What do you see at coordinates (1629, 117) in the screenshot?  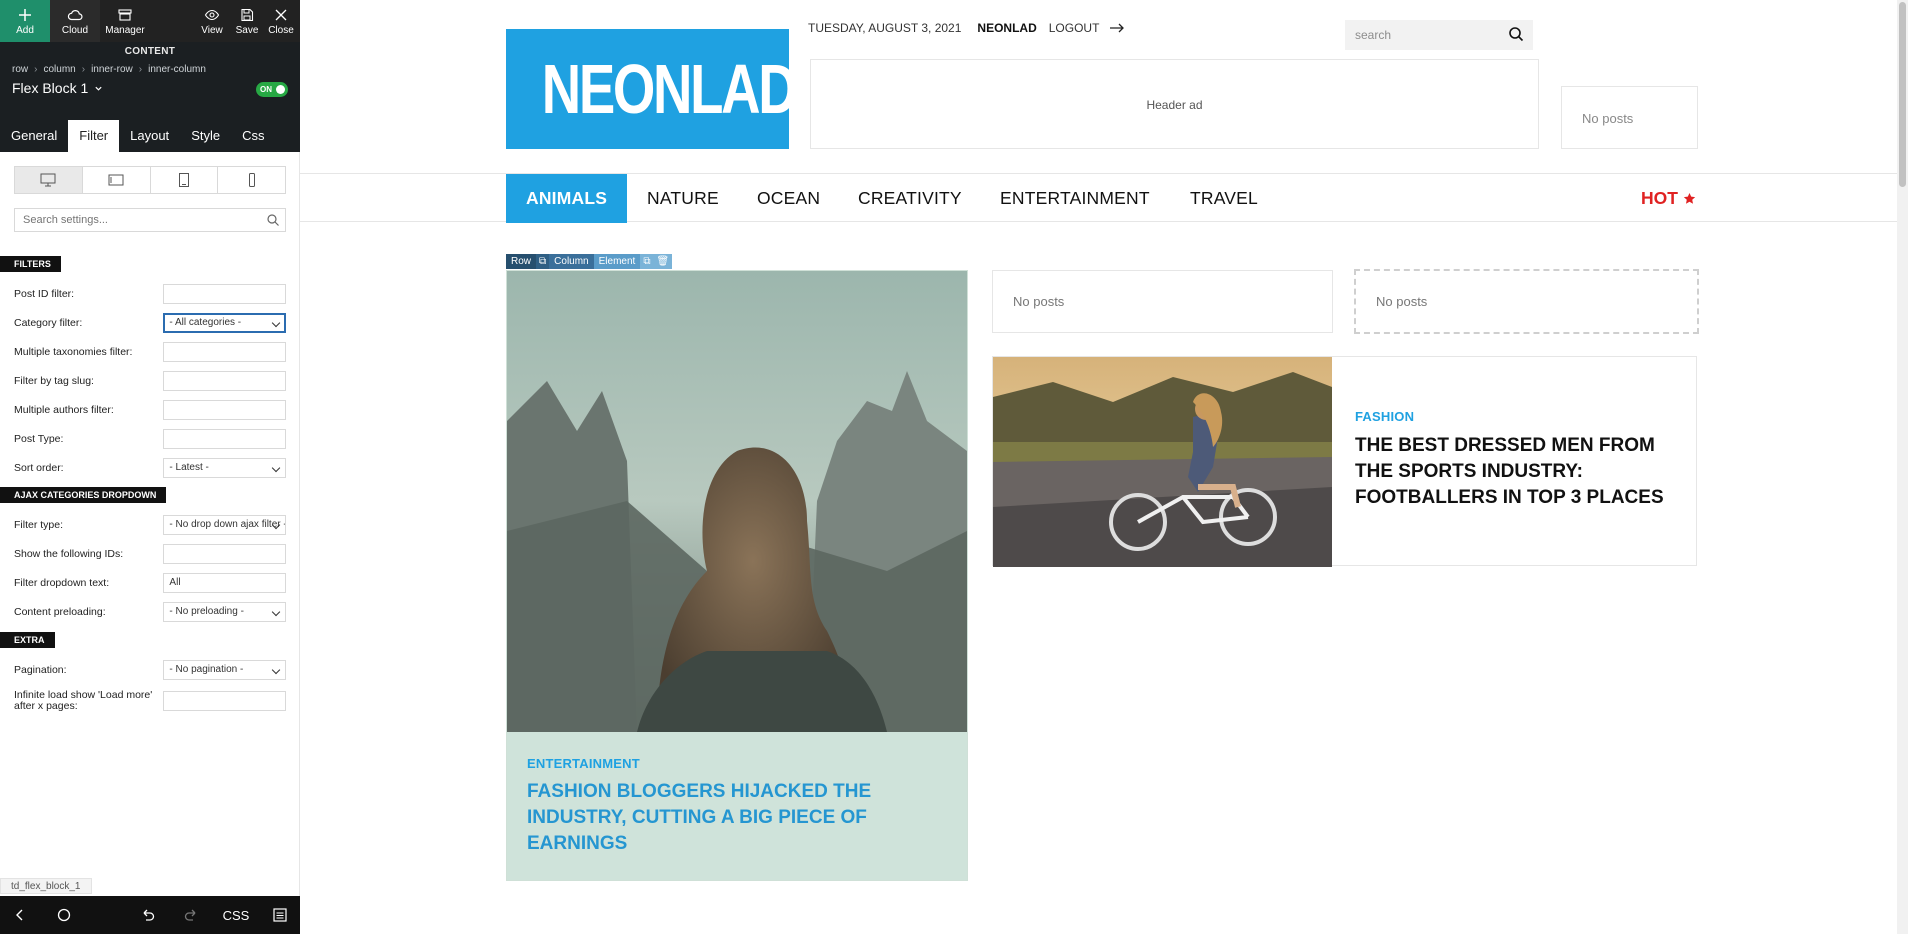 I see `header-no-posts: No posts` at bounding box center [1629, 117].